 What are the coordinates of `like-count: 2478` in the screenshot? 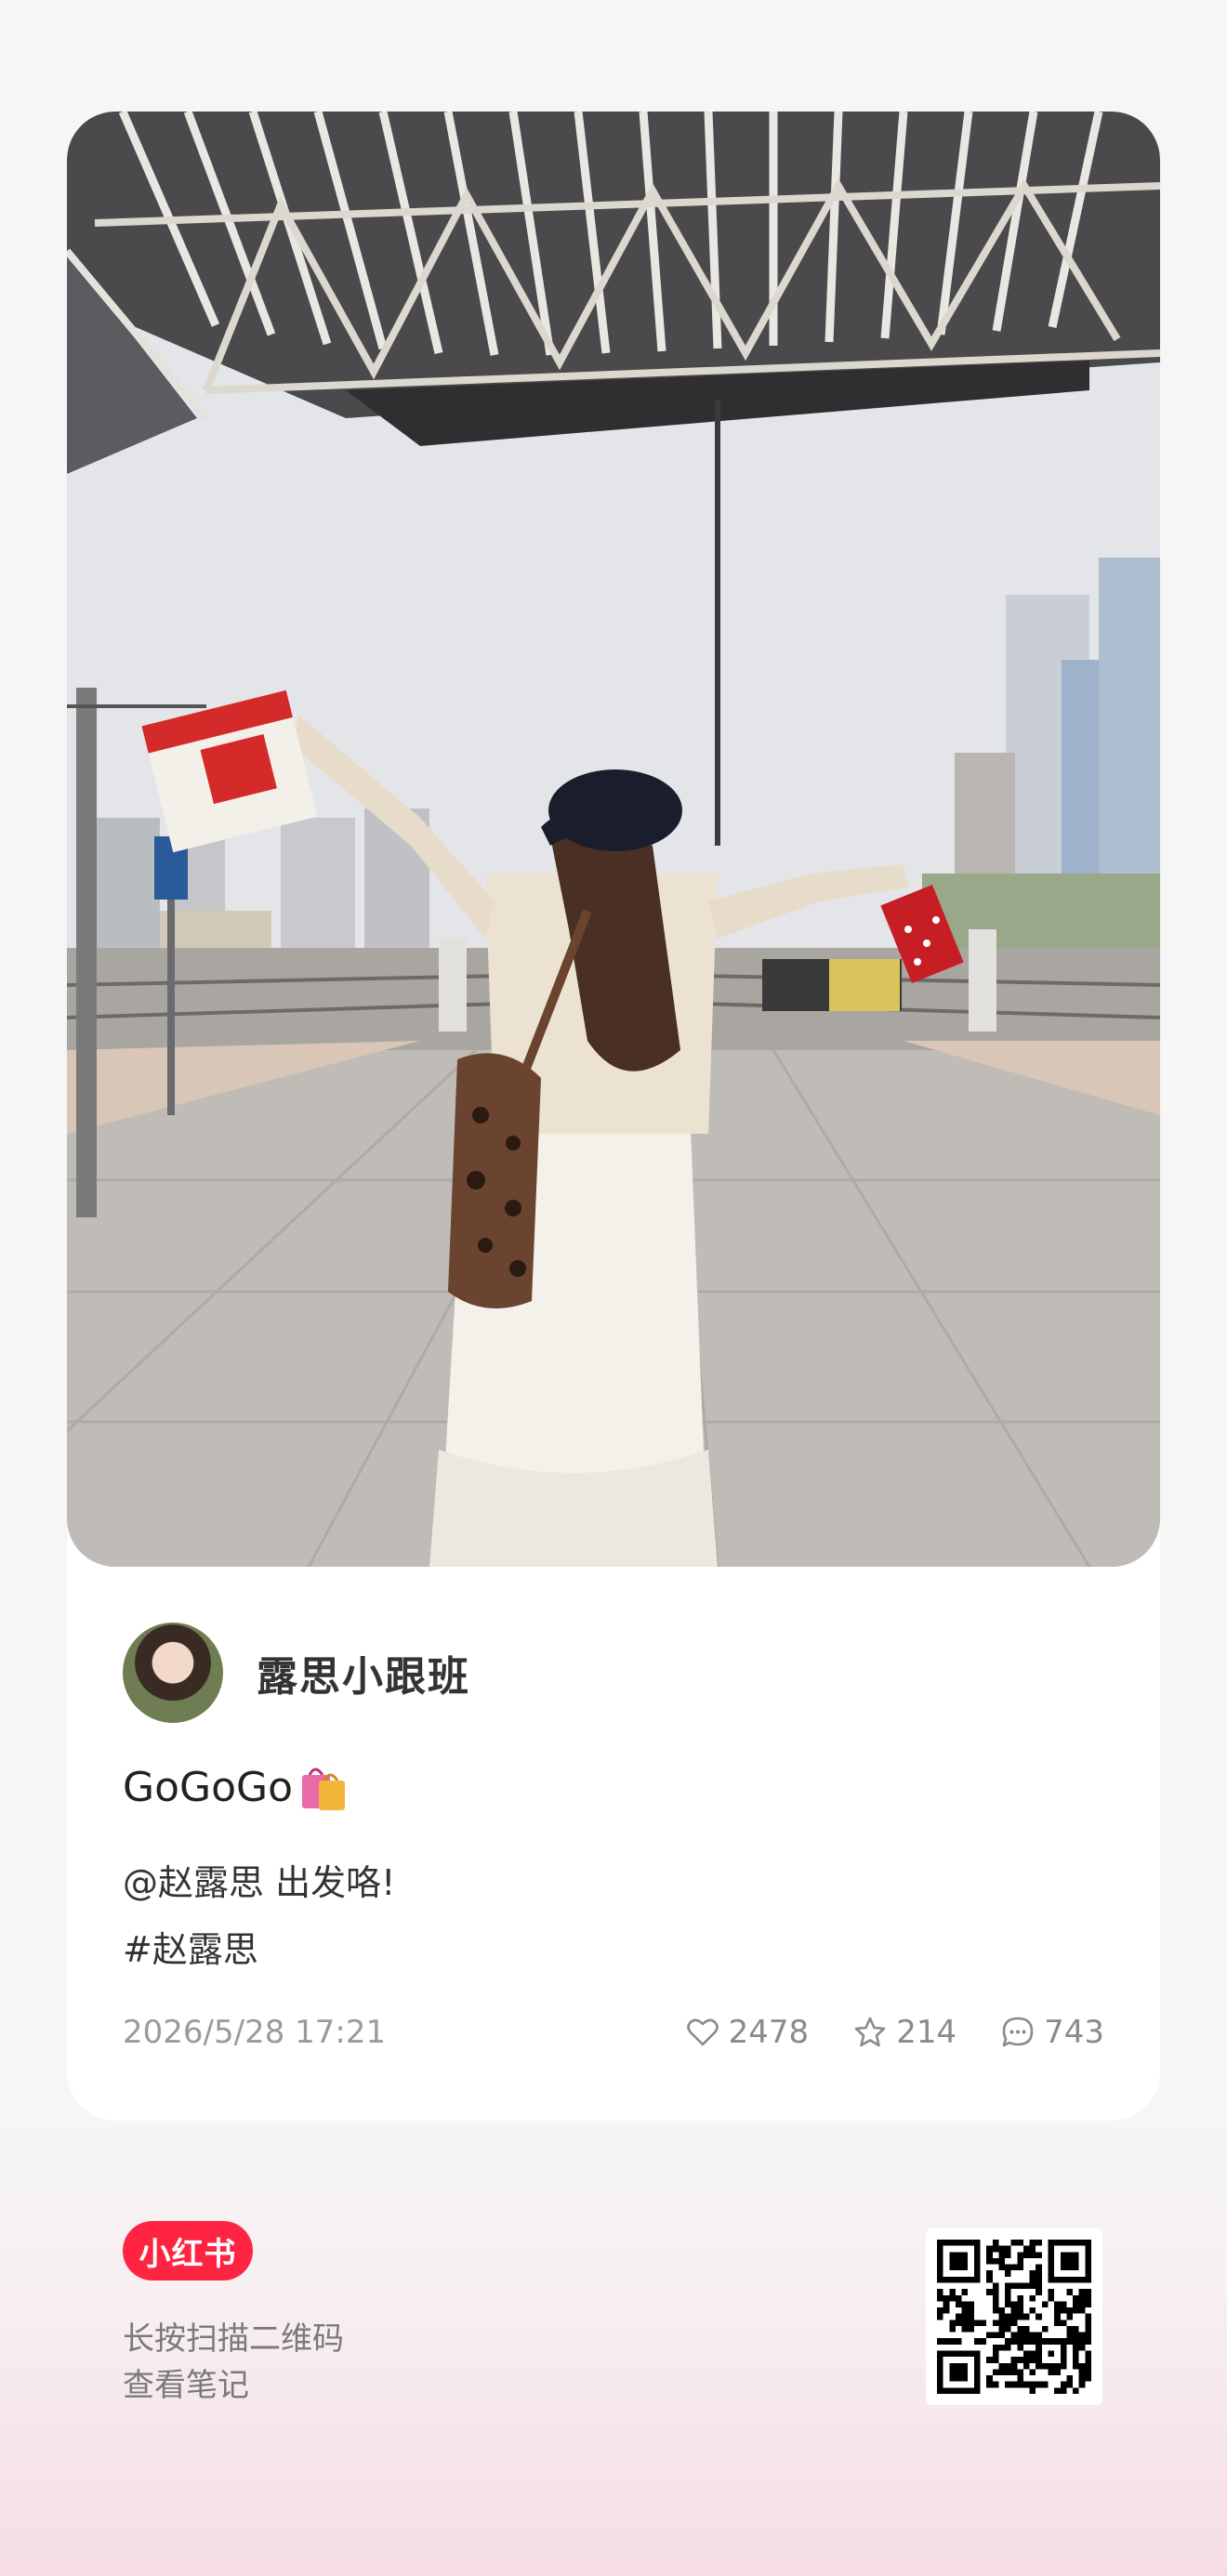 It's located at (769, 2032).